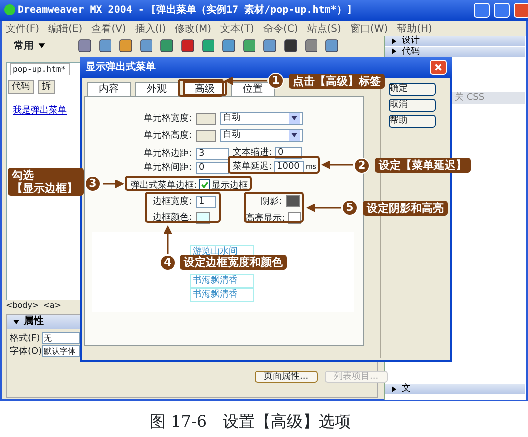  What do you see at coordinates (46, 182) in the screenshot?
I see `callout-label: 勾选【显示边框】` at bounding box center [46, 182].